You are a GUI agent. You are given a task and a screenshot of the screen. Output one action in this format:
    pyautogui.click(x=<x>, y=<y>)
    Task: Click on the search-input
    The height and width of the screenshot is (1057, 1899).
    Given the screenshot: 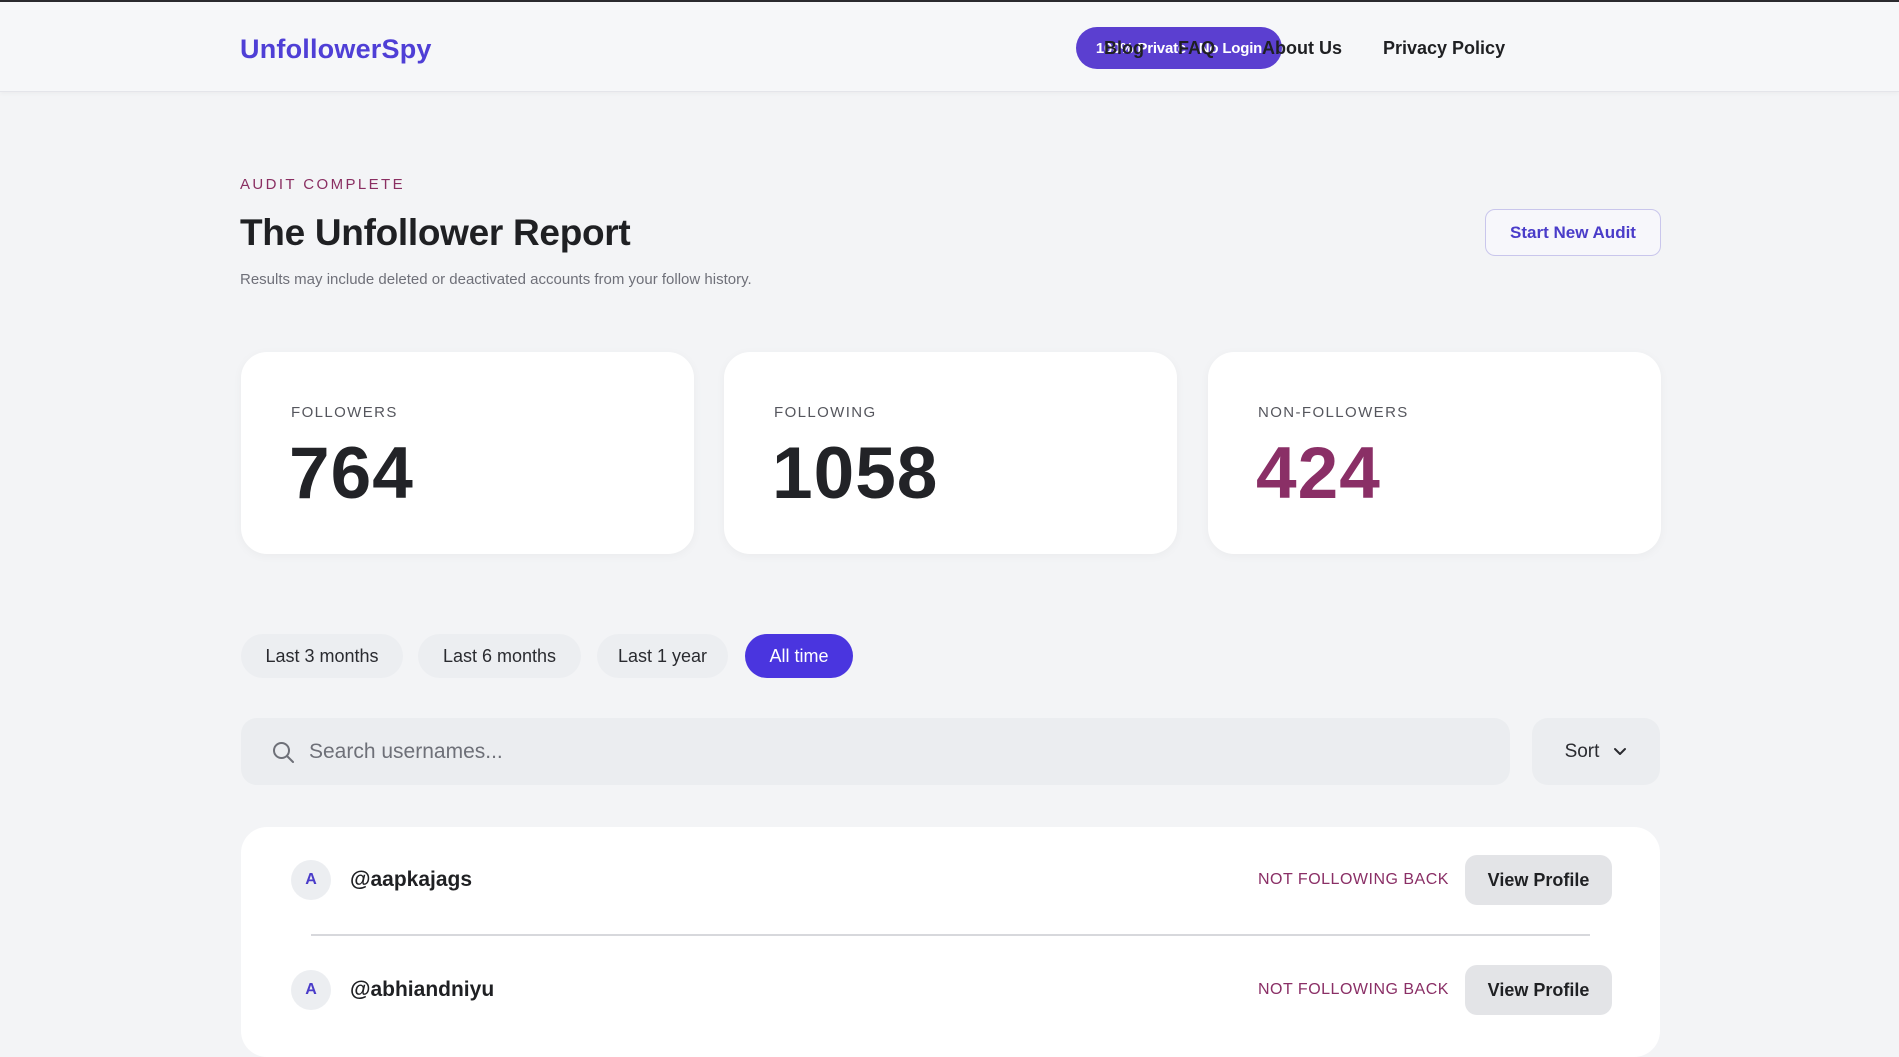 What is the action you would take?
    pyautogui.click(x=899, y=751)
    